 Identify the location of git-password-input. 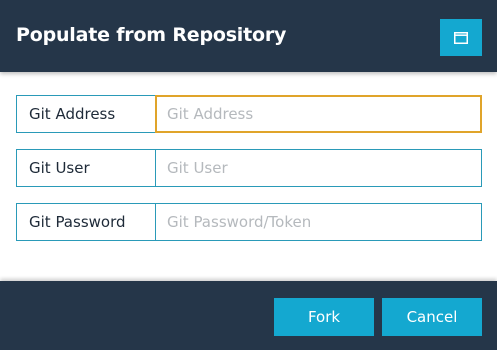
(318, 222).